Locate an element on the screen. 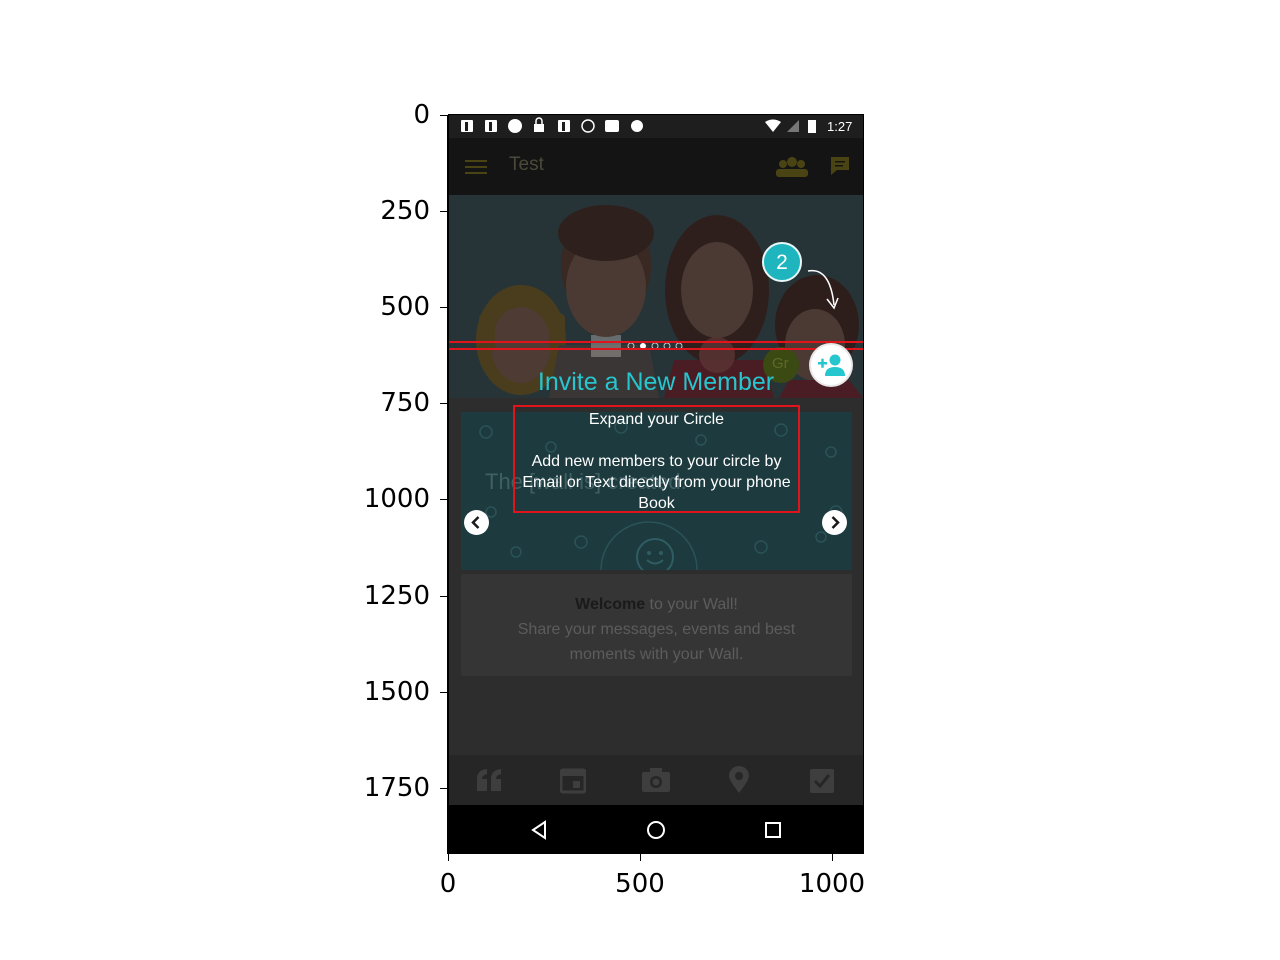 The height and width of the screenshot is (960, 1280). chevron-left-icon is located at coordinates (475, 522).